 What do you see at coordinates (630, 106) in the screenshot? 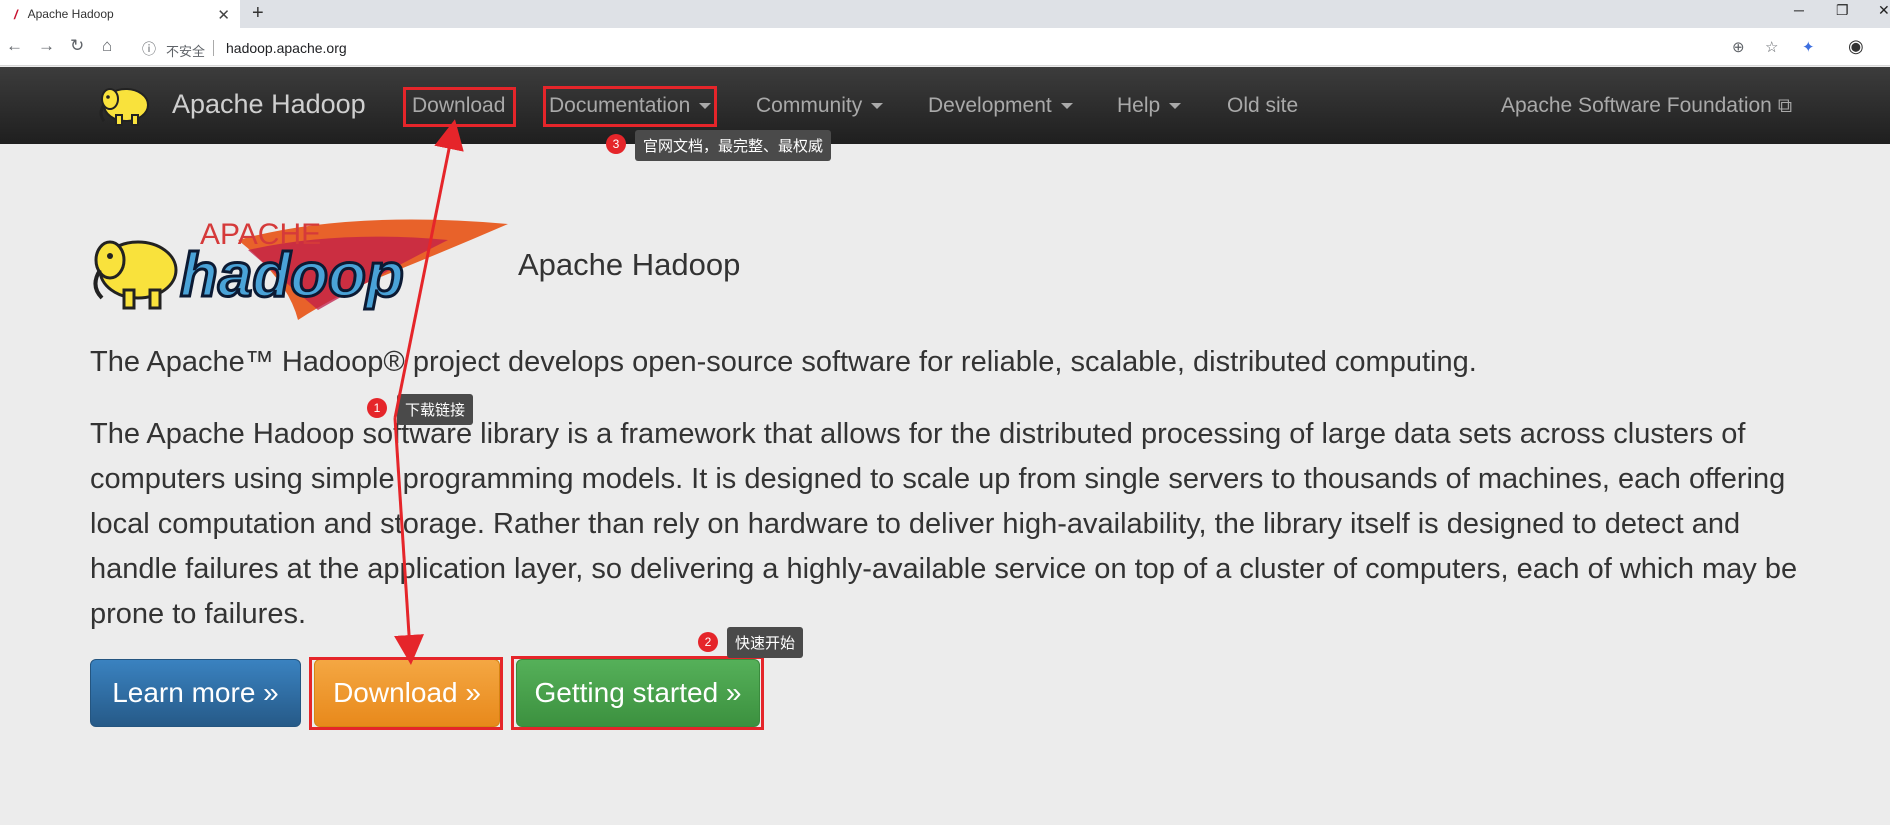
I see `annotation-box-nav-documentation` at bounding box center [630, 106].